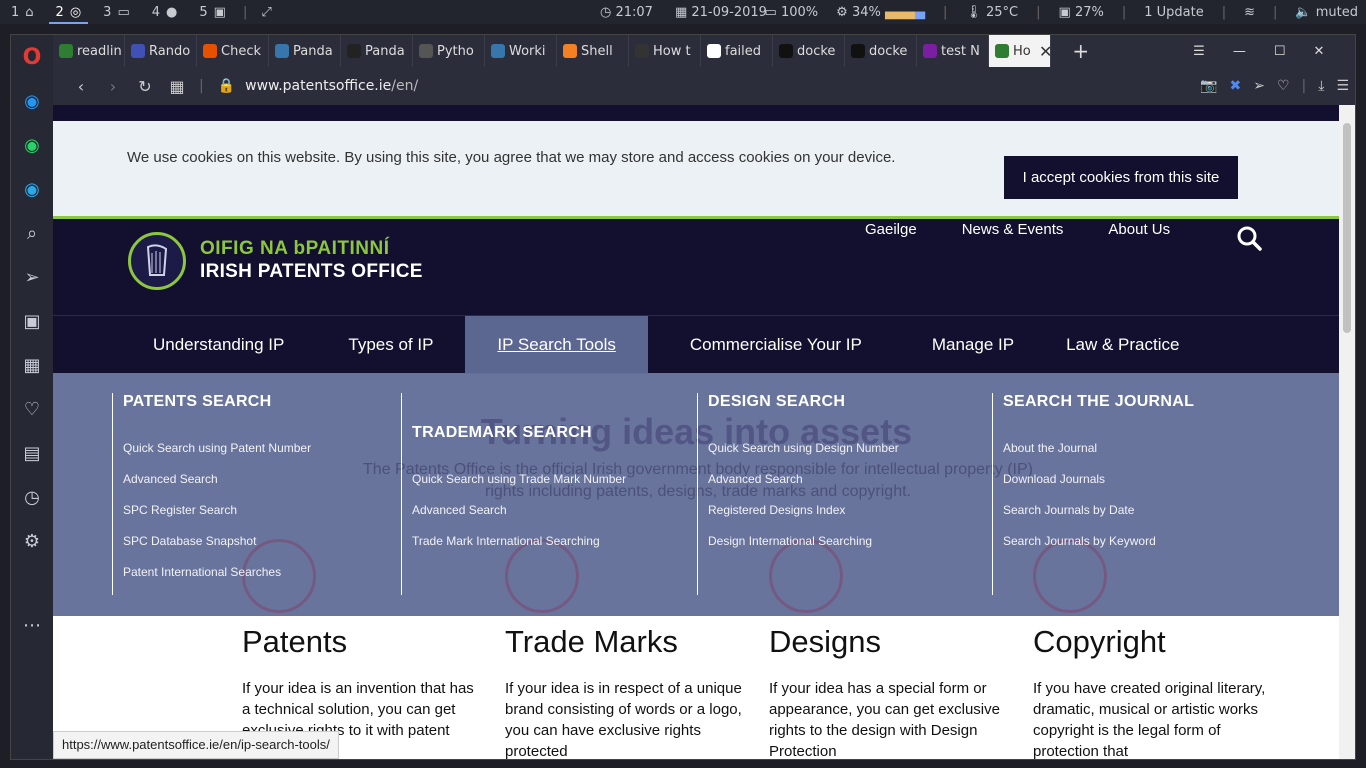 Image resolution: width=1366 pixels, height=768 pixels. What do you see at coordinates (362, 642) in the screenshot?
I see `card-title: Patents` at bounding box center [362, 642].